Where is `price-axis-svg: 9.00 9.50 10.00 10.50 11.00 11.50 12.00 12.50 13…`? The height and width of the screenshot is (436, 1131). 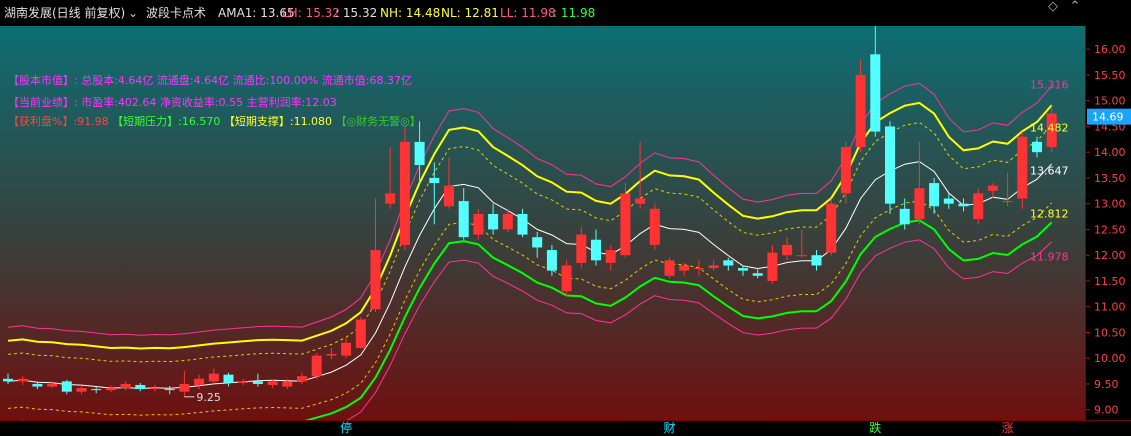
price-axis-svg: 9.00 9.50 10.00 10.50 11.00 11.50 12.00 12.50 13… is located at coordinates (1108, 230).